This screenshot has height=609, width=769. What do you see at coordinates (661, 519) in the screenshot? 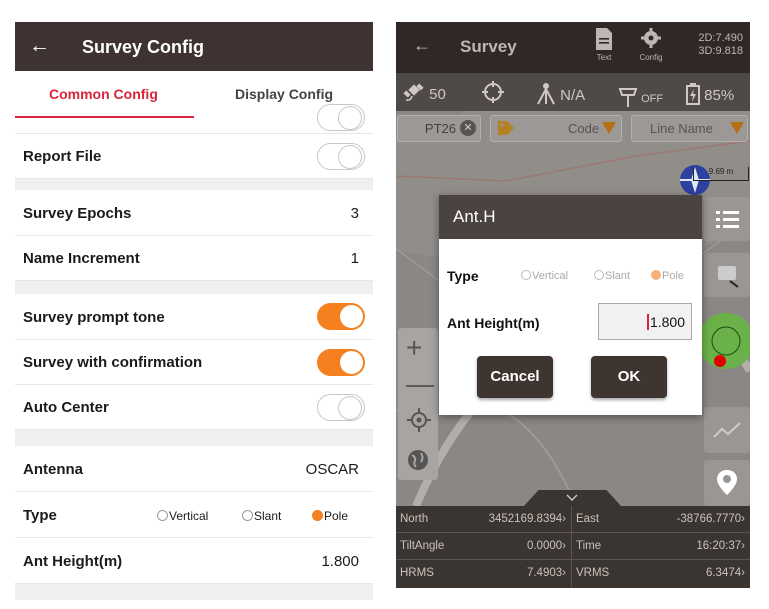
I see `cell-east: East -38766.7770›` at bounding box center [661, 519].